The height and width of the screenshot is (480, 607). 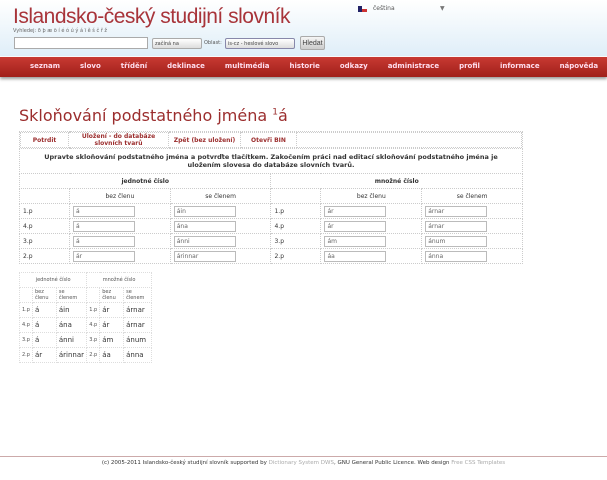 What do you see at coordinates (456, 256) in the screenshot?
I see `form-input-pla: ánna` at bounding box center [456, 256].